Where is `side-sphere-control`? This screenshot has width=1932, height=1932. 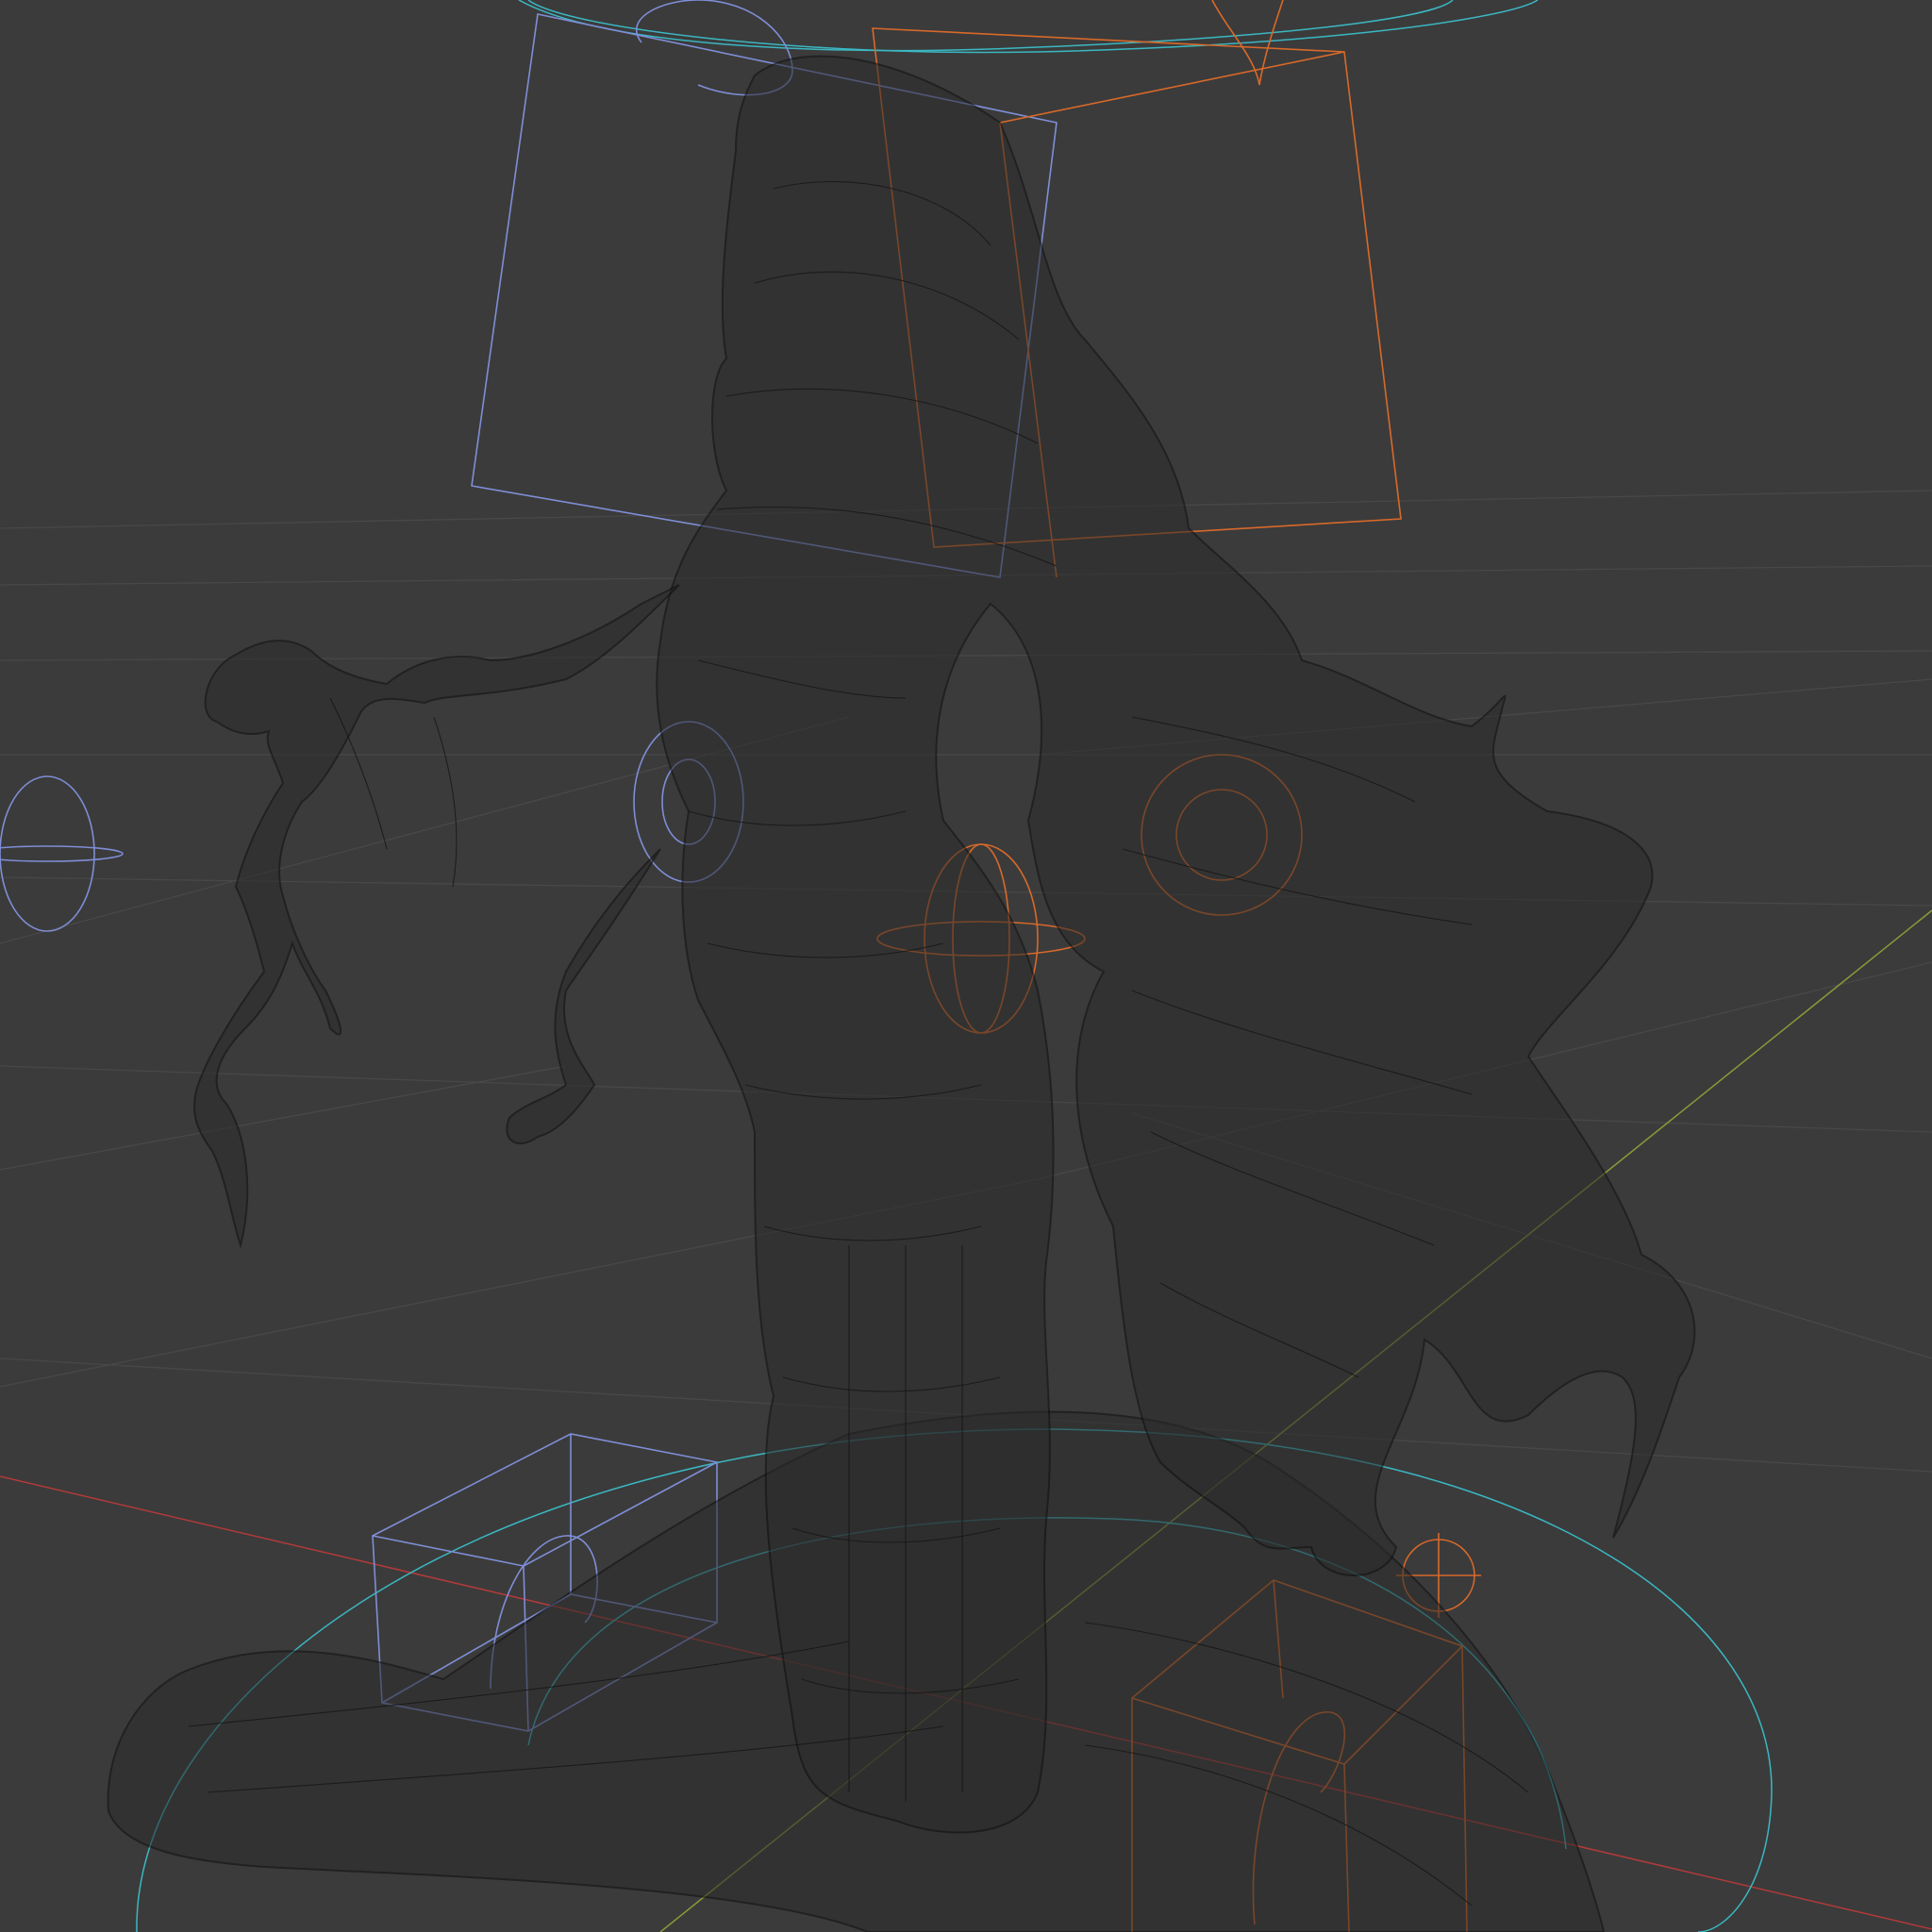
side-sphere-control is located at coordinates (47, 854).